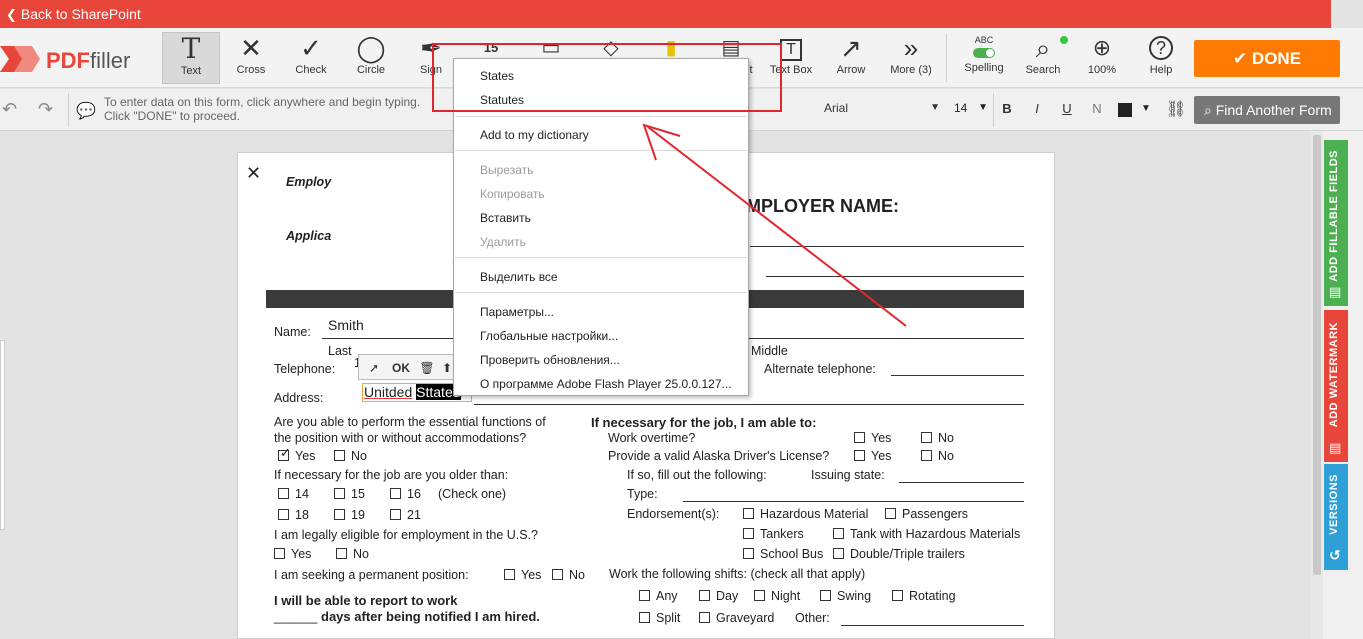 The height and width of the screenshot is (639, 1363). Describe the element at coordinates (783, 554) in the screenshot. I see `endorse-school-bus: School Bus` at that location.